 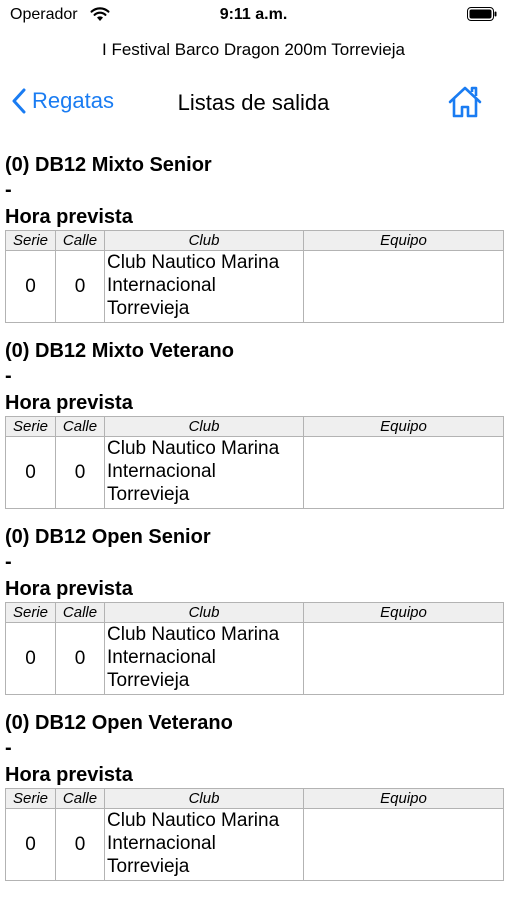 I want to click on page-title: Listas de salida, so click(x=253, y=102).